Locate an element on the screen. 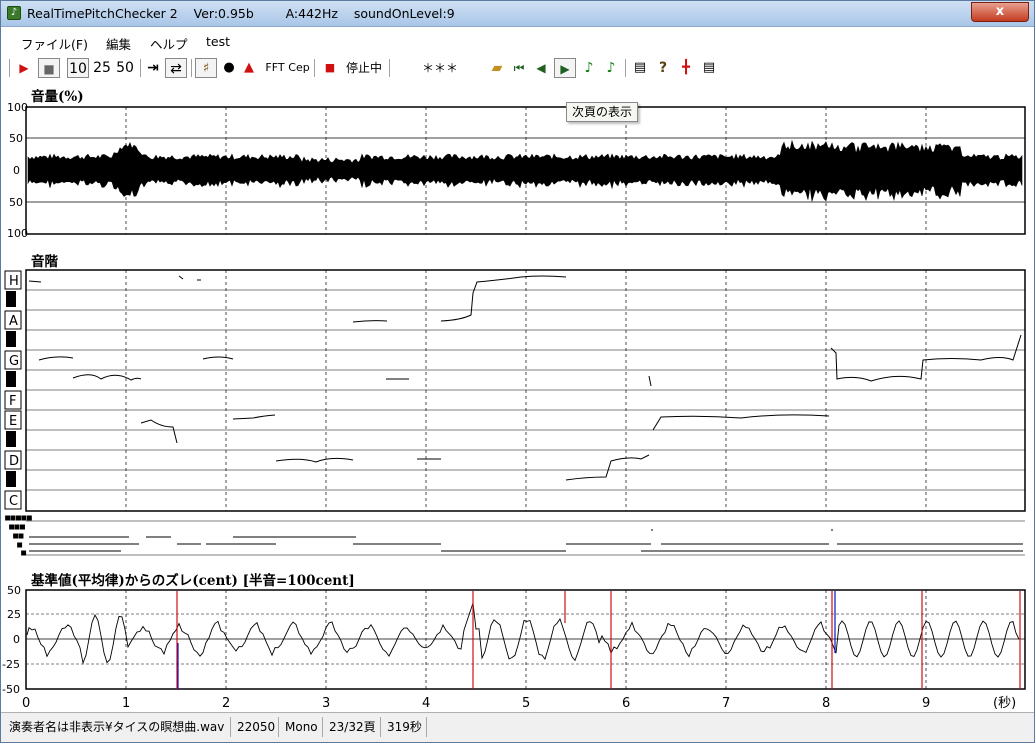 Image resolution: width=1035 pixels, height=743 pixels. note-alt-icon: ♪ is located at coordinates (611, 68).